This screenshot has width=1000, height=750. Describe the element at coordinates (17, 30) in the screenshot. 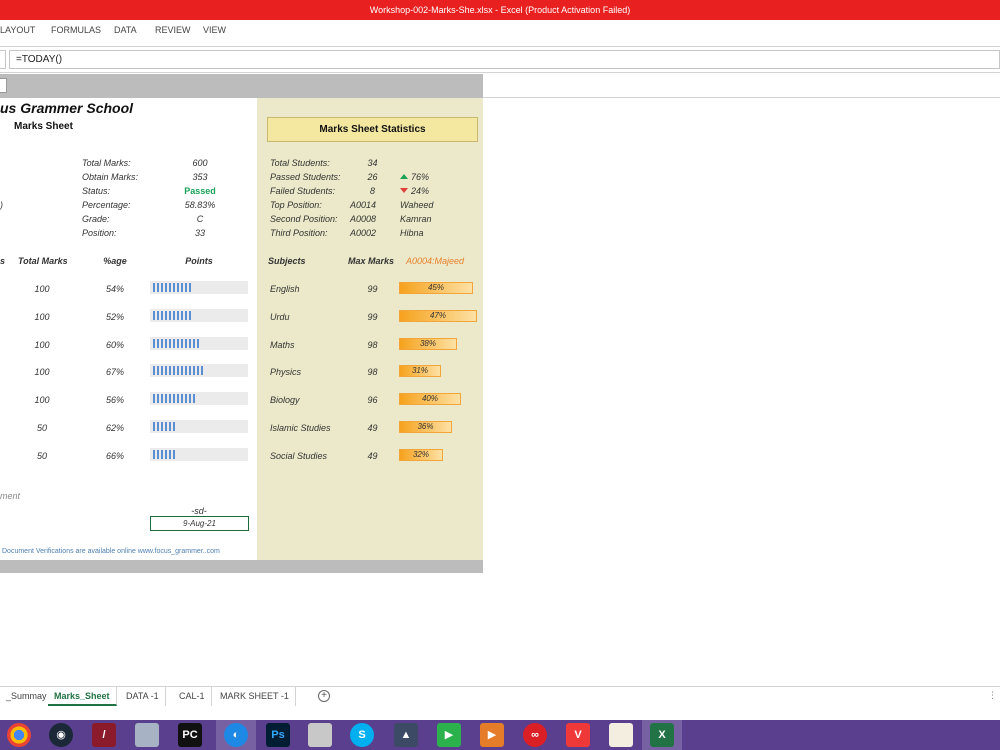

I see `ribbon-tab-layout: LAYOUT` at that location.